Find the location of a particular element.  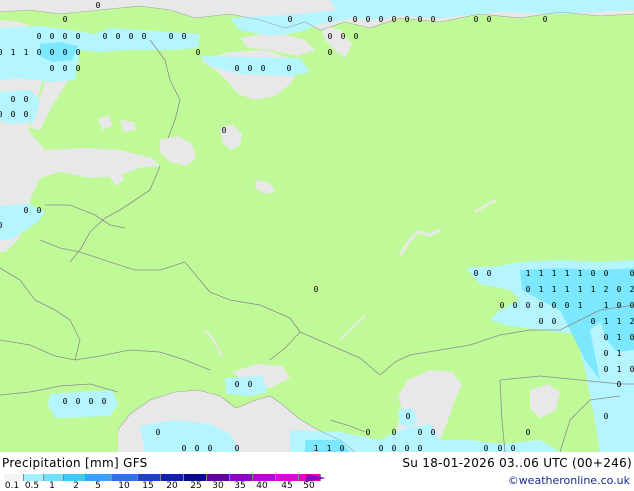

legend-title: Precipitation [mm] GFS is located at coordinates (75, 463).